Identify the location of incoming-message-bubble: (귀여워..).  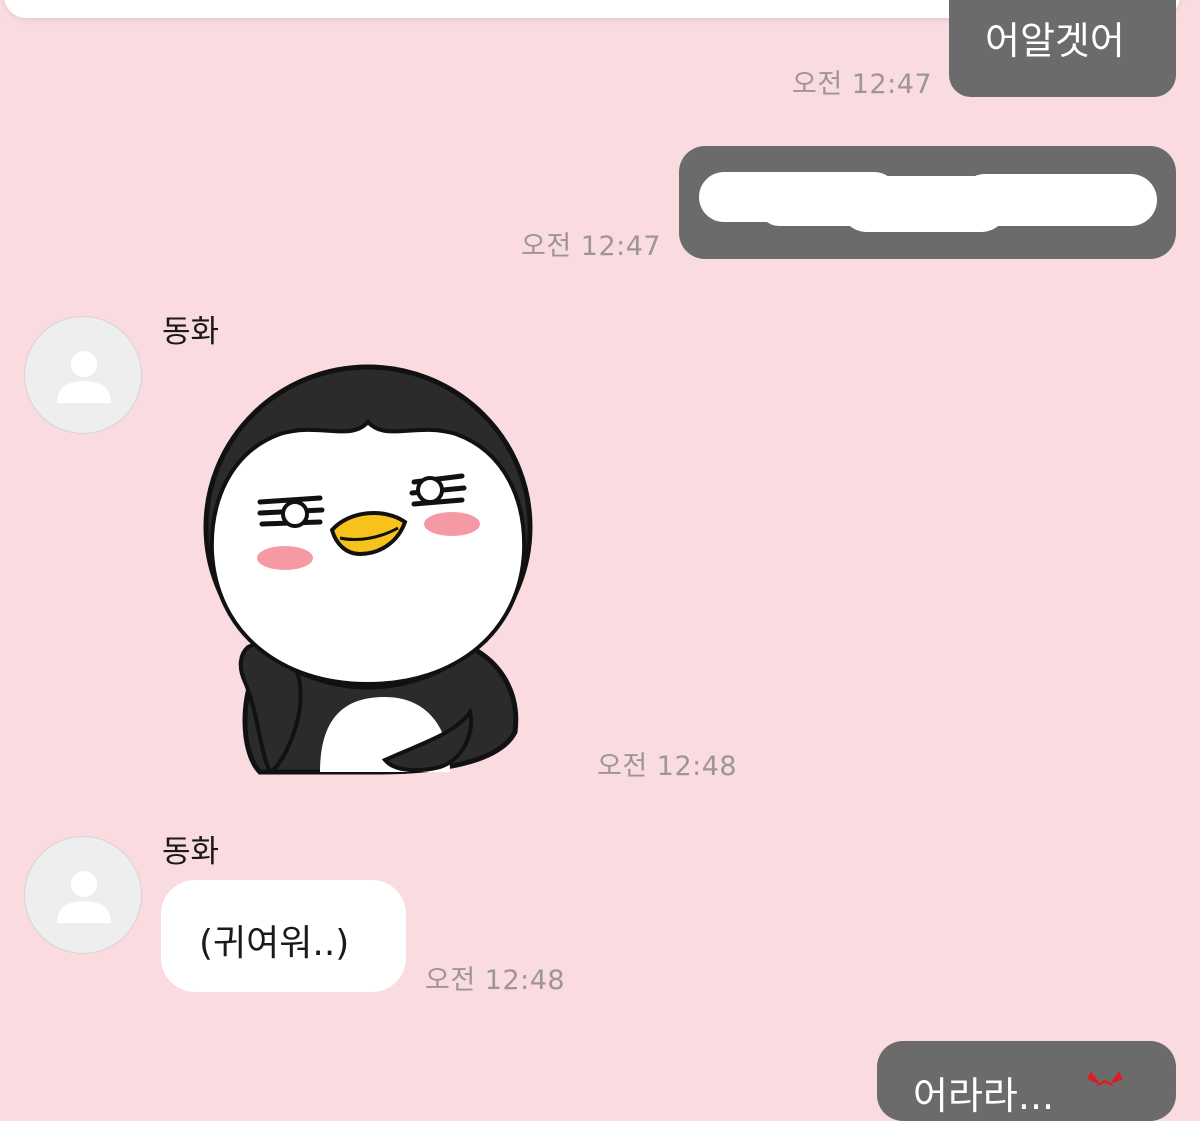
(283, 936).